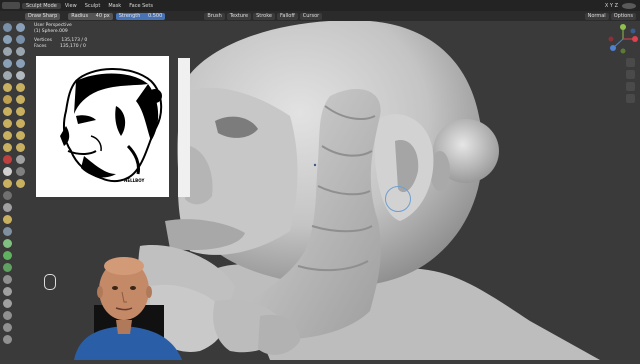 This screenshot has height=364, width=640. I want to click on dropdown-falloff: Falloff, so click(287, 16).